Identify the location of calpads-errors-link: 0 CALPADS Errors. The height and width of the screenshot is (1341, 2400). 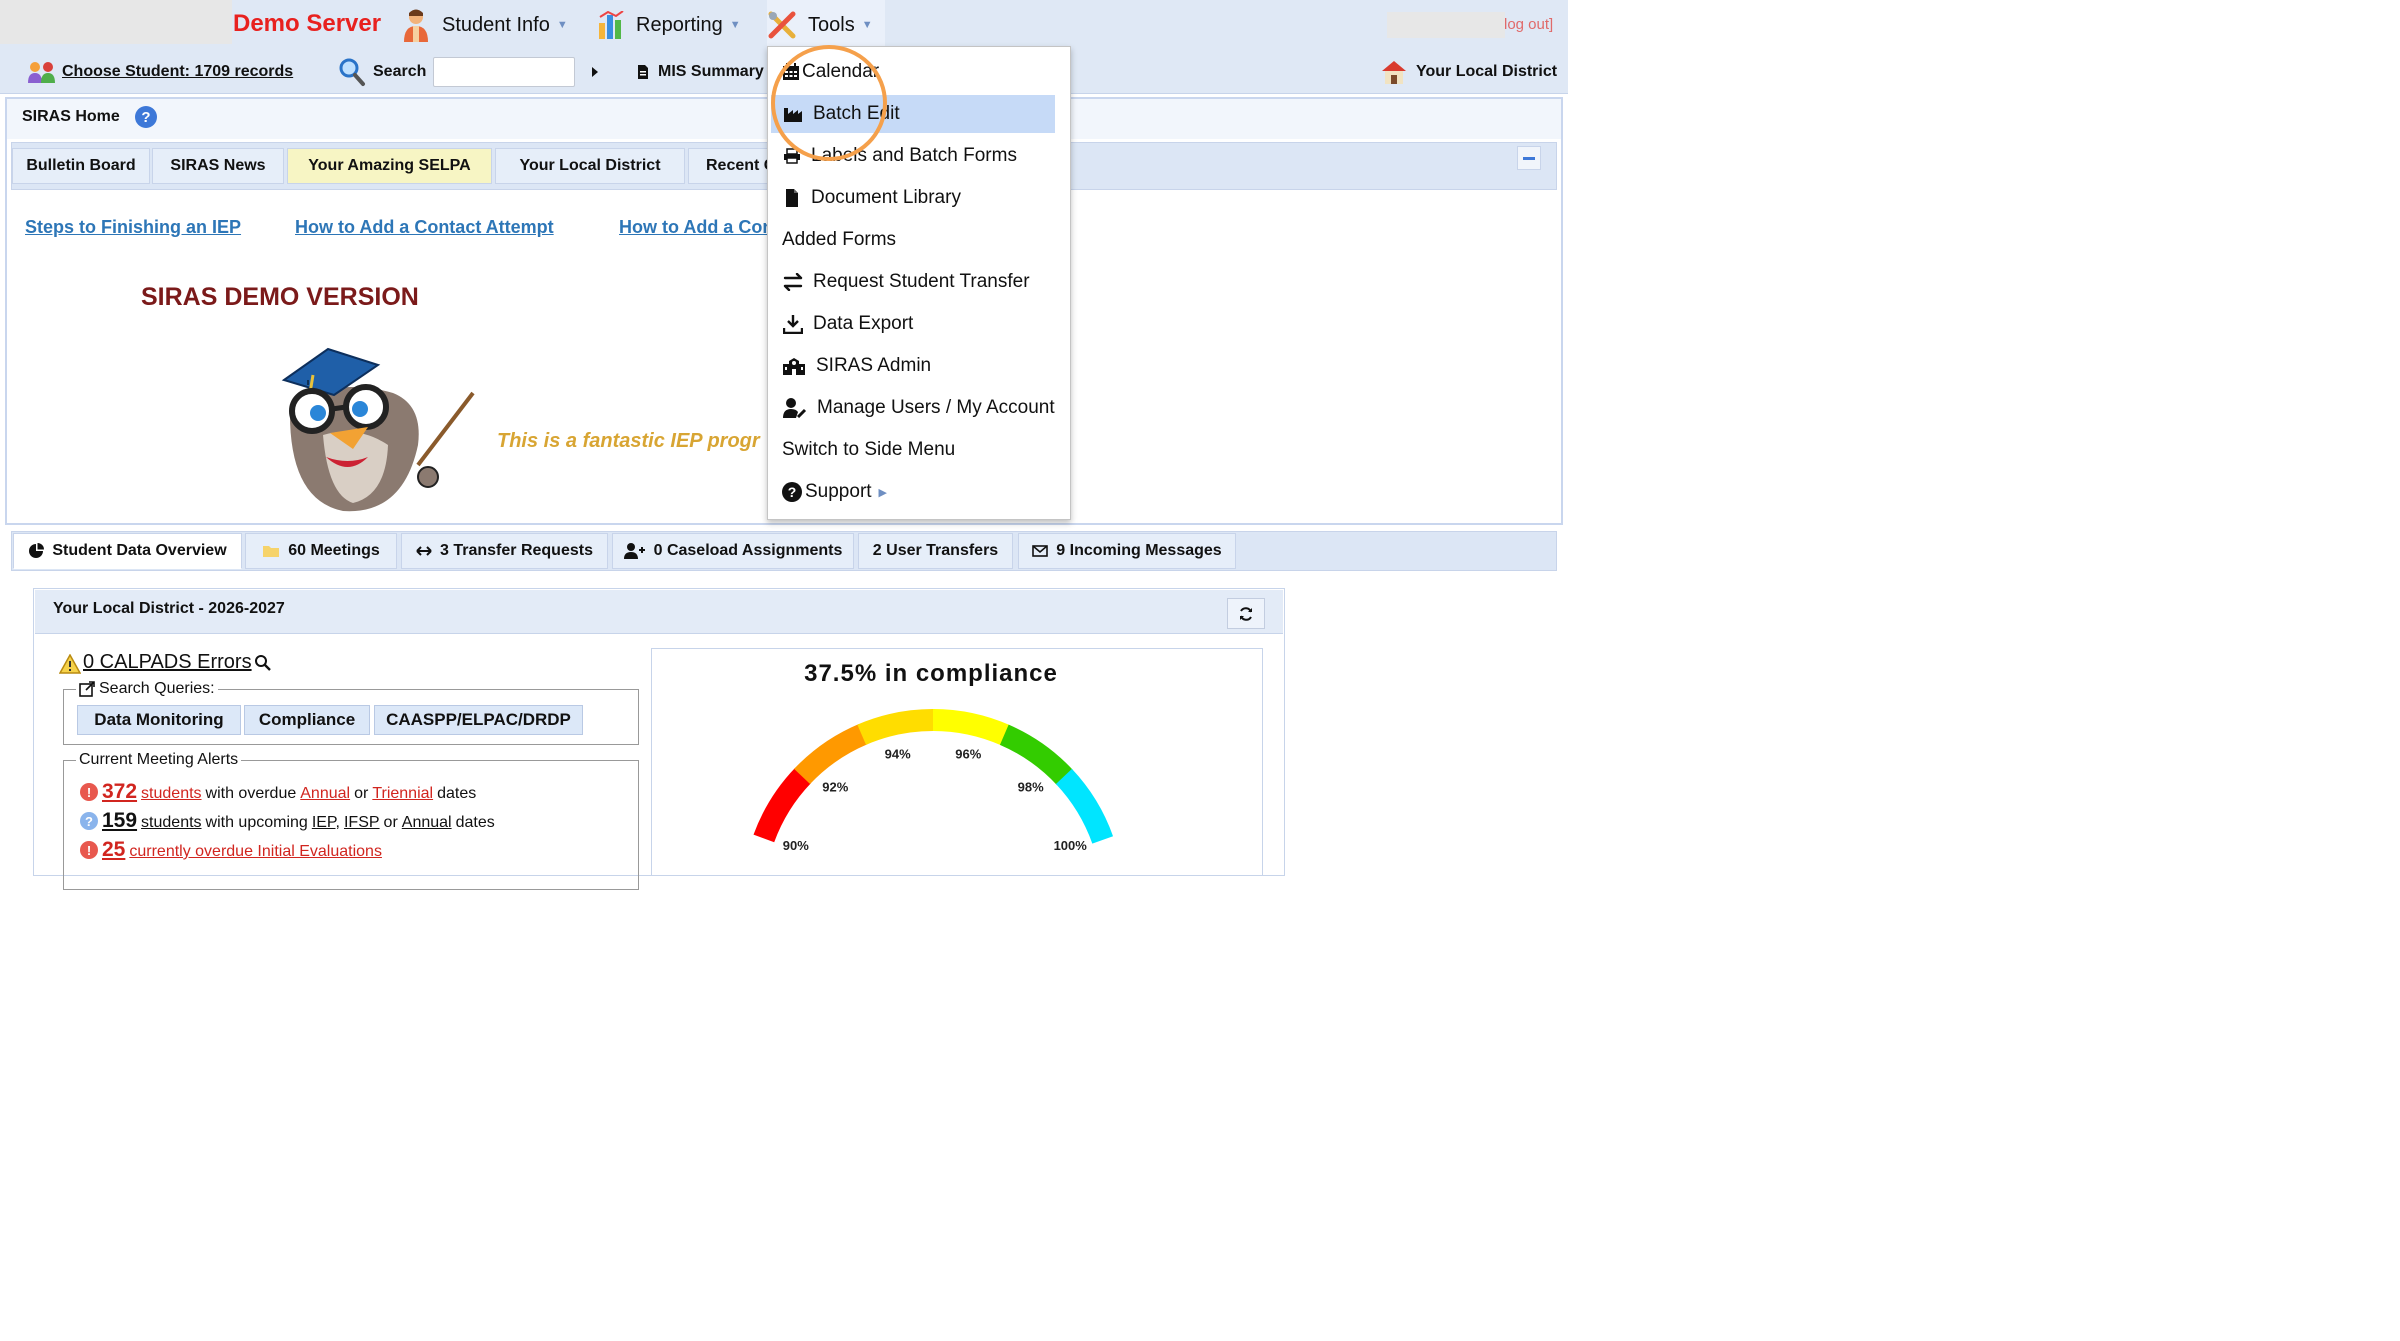
(167, 662).